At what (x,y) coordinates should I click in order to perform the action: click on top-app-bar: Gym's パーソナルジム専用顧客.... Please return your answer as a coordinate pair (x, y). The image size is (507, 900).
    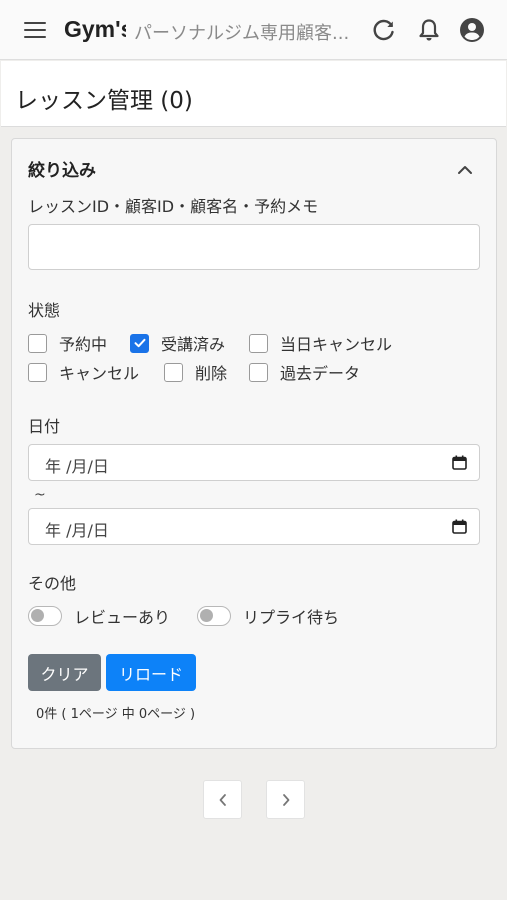
    Looking at the image, I should click on (253, 30).